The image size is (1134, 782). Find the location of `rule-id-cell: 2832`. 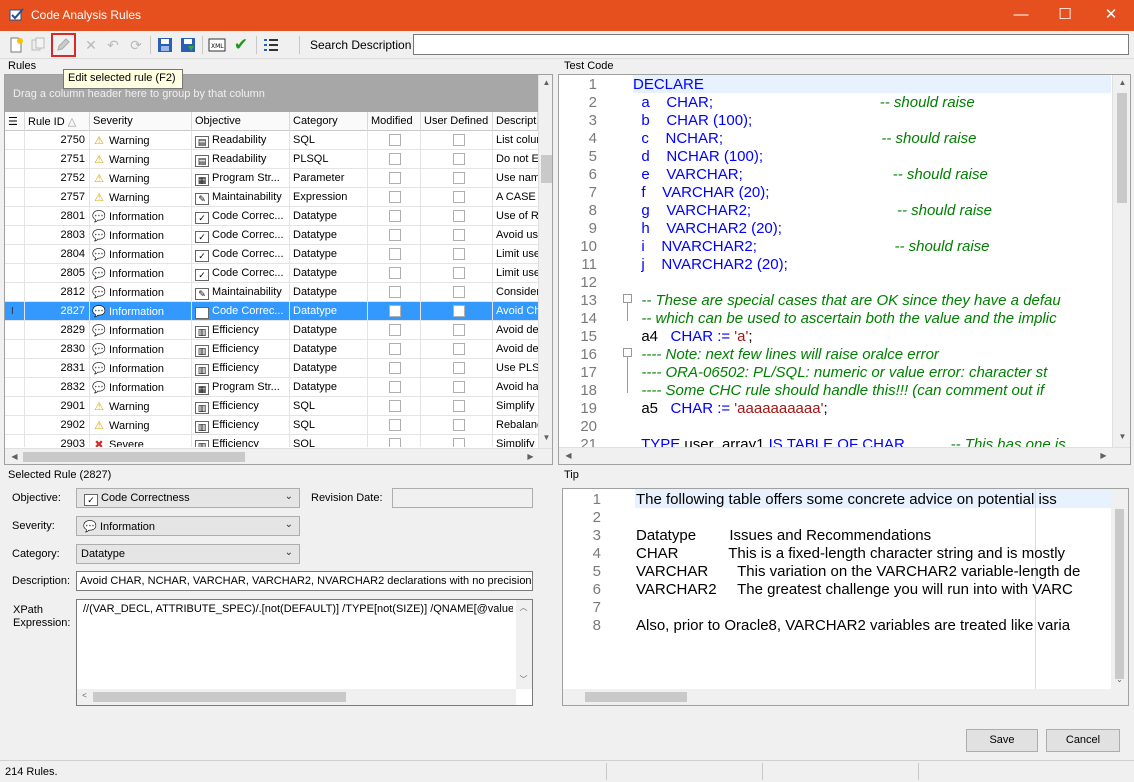

rule-id-cell: 2832 is located at coordinates (57, 387).